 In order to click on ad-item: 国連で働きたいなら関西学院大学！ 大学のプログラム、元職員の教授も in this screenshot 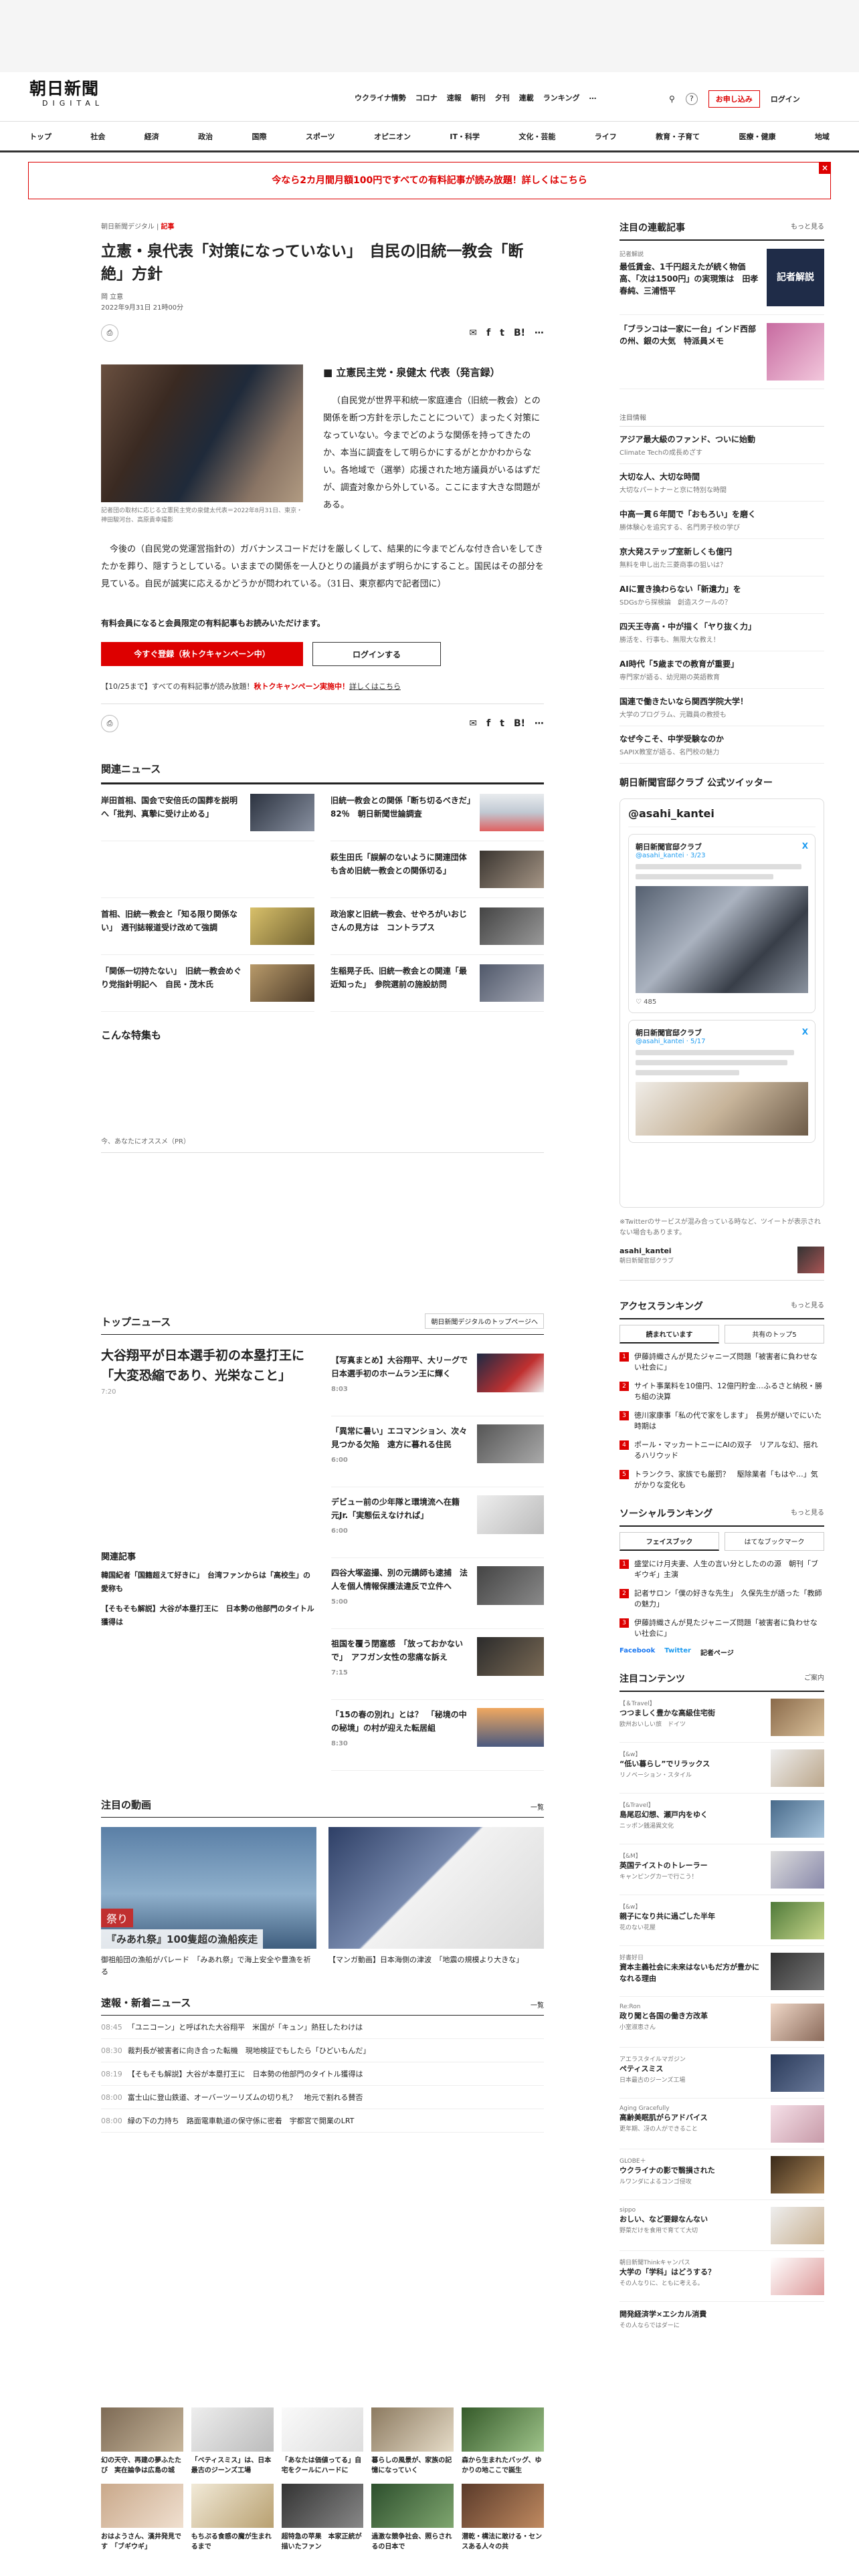, I will do `click(721, 708)`.